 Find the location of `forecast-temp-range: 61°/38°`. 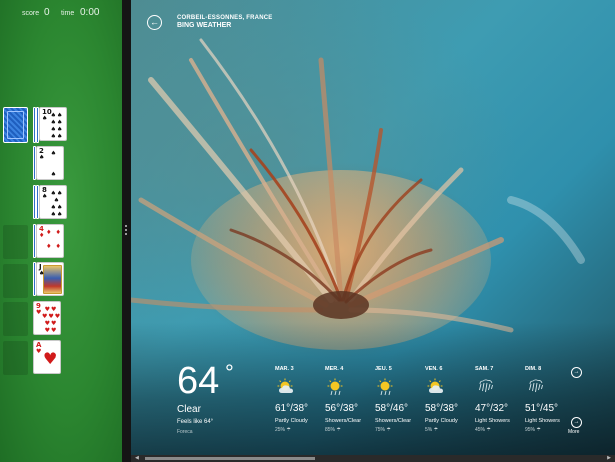

forecast-temp-range: 61°/38° is located at coordinates (292, 408).